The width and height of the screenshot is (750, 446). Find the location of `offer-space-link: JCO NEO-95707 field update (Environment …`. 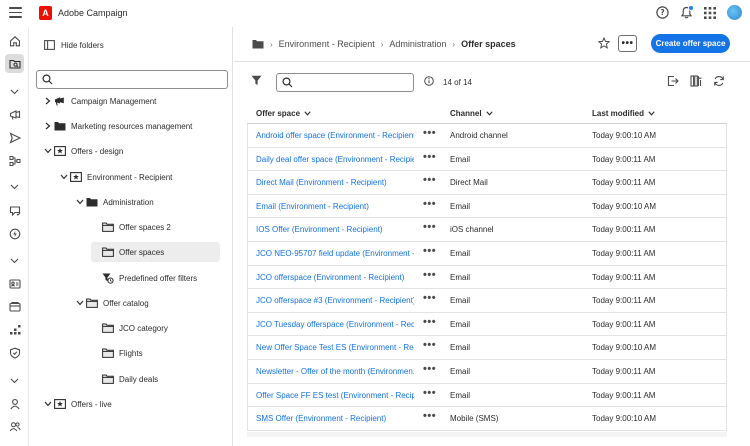

offer-space-link: JCO NEO-95707 field update (Environment … is located at coordinates (335, 253).